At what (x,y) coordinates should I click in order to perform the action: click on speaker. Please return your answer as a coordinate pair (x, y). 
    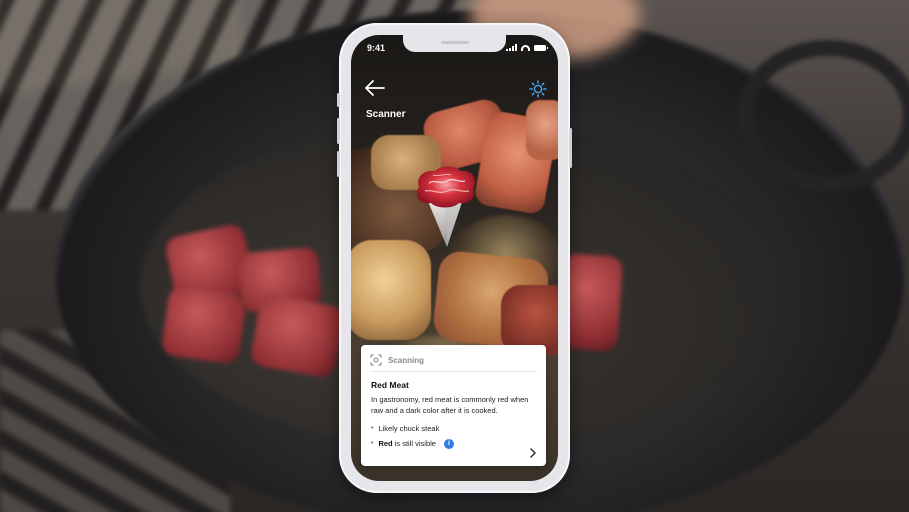
    Looking at the image, I should click on (455, 42).